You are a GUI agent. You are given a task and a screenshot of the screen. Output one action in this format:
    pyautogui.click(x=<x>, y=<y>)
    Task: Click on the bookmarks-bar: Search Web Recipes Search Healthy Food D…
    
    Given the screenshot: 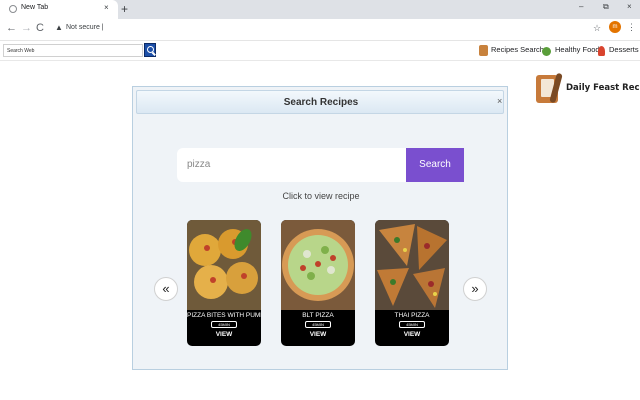 What is the action you would take?
    pyautogui.click(x=320, y=50)
    